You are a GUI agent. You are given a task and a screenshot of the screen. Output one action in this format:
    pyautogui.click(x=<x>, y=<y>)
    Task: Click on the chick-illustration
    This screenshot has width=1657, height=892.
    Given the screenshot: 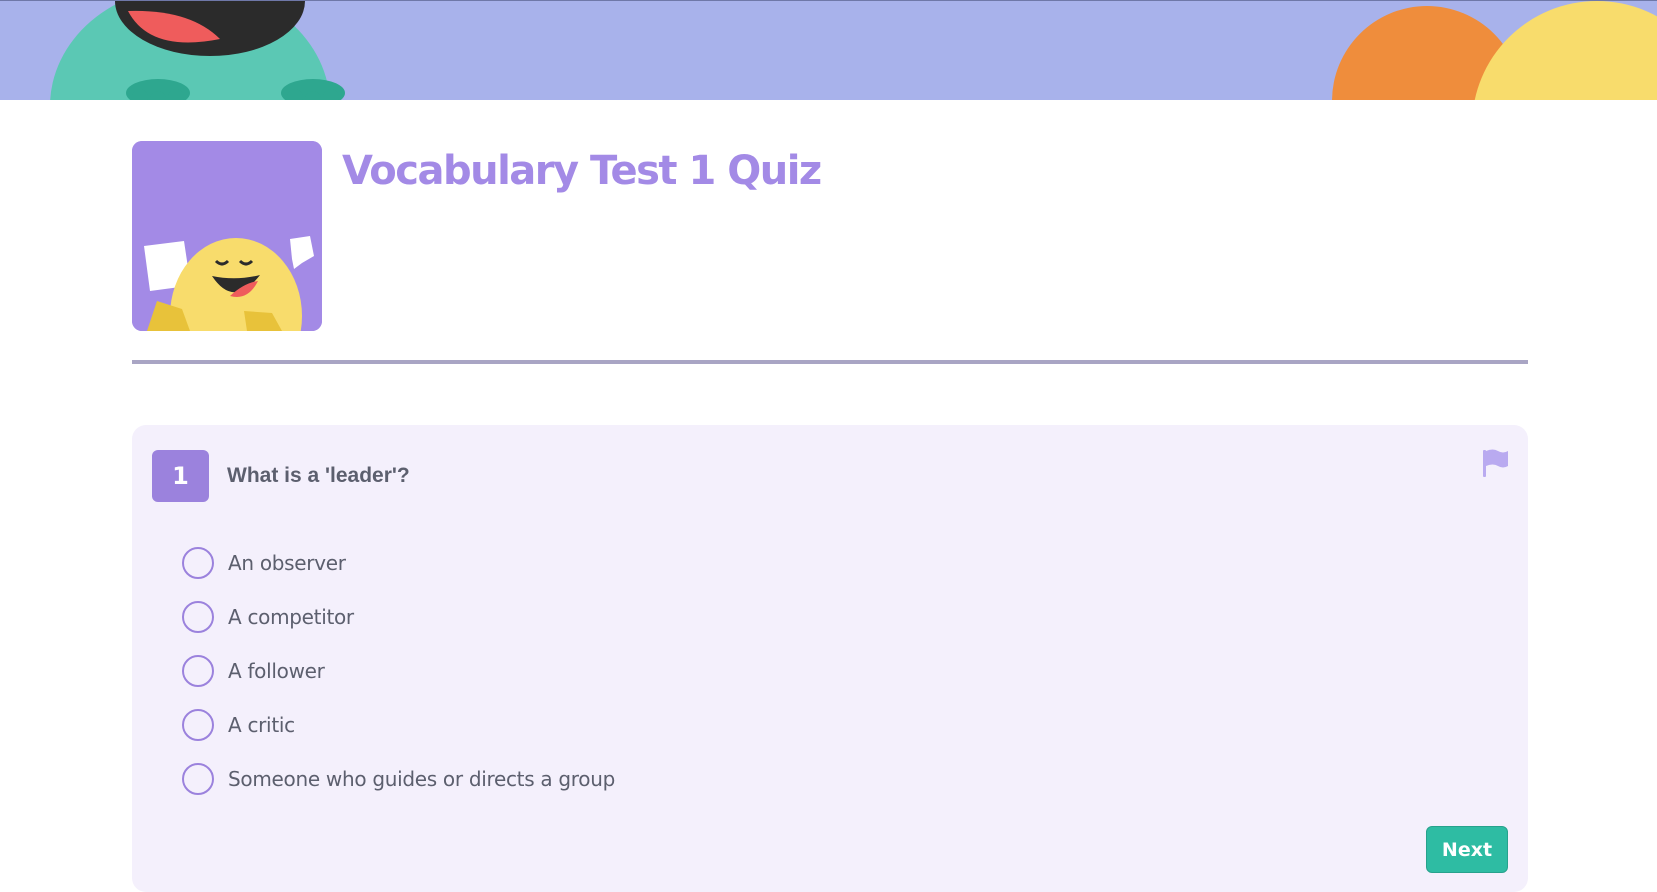 What is the action you would take?
    pyautogui.click(x=227, y=236)
    